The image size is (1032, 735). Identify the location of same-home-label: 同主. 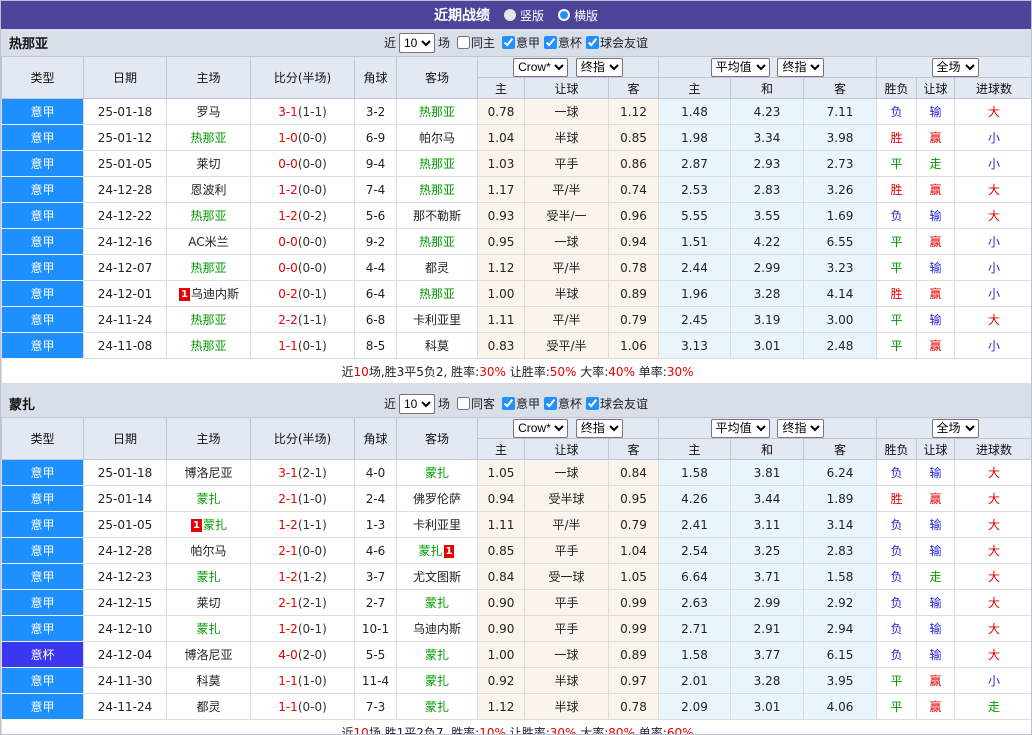
(482, 43).